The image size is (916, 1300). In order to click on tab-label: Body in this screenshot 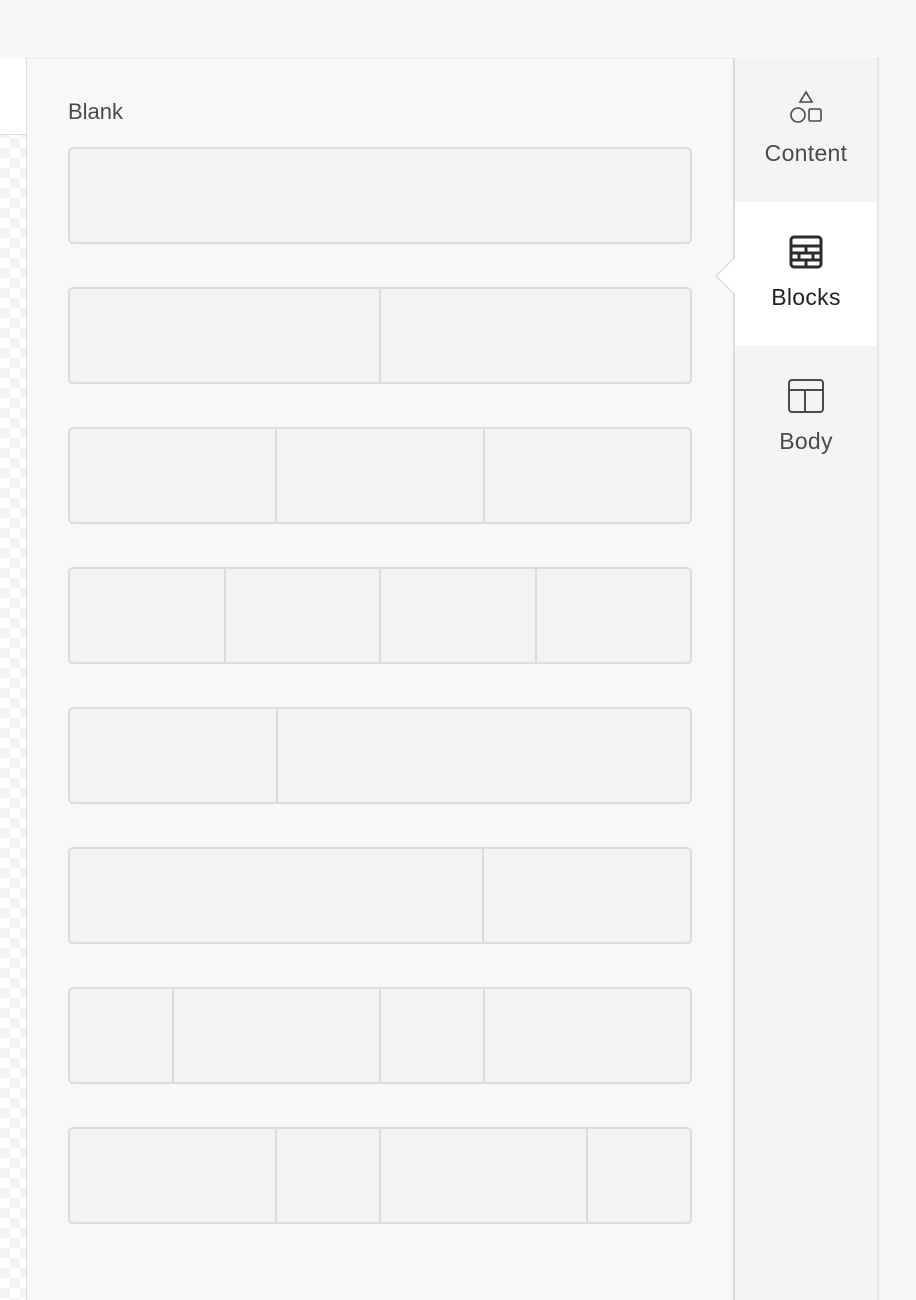, I will do `click(806, 441)`.